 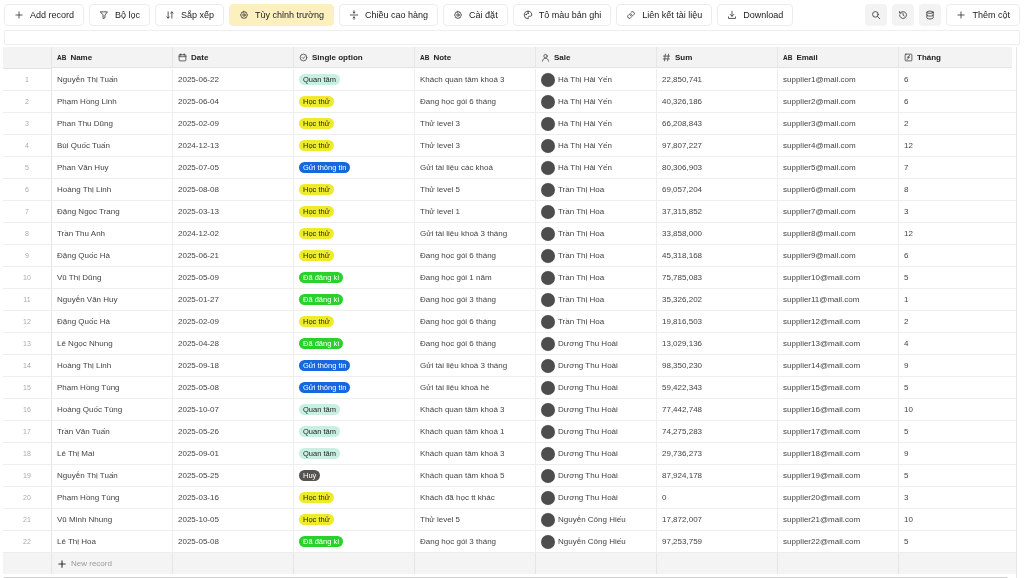 I want to click on table-cell: supplier7@mail.com, so click(x=819, y=211).